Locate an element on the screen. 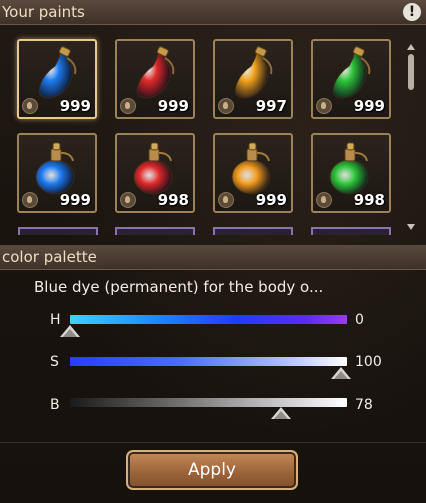 Image resolution: width=426 pixels, height=503 pixels. brightness-value: 78 is located at coordinates (364, 405).